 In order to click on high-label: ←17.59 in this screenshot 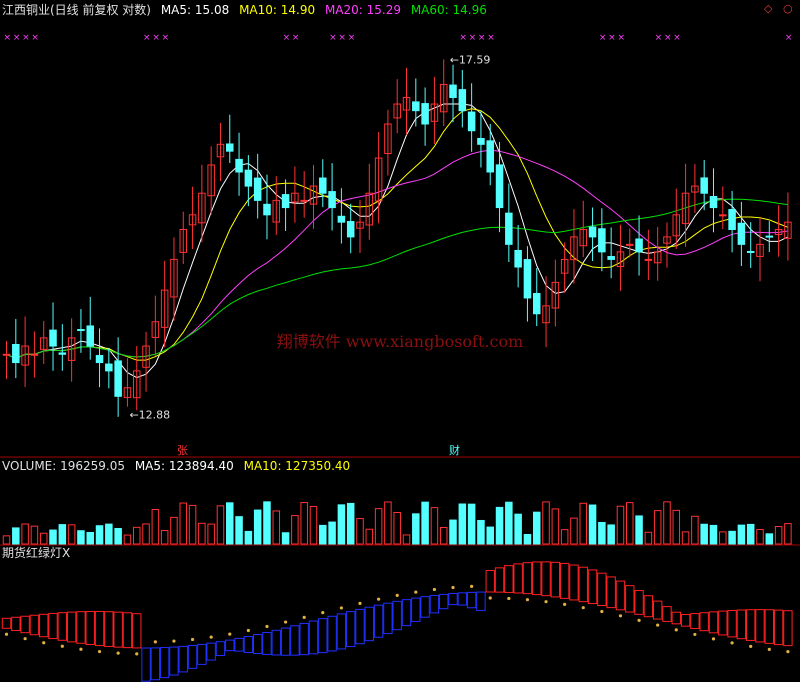, I will do `click(470, 59)`.